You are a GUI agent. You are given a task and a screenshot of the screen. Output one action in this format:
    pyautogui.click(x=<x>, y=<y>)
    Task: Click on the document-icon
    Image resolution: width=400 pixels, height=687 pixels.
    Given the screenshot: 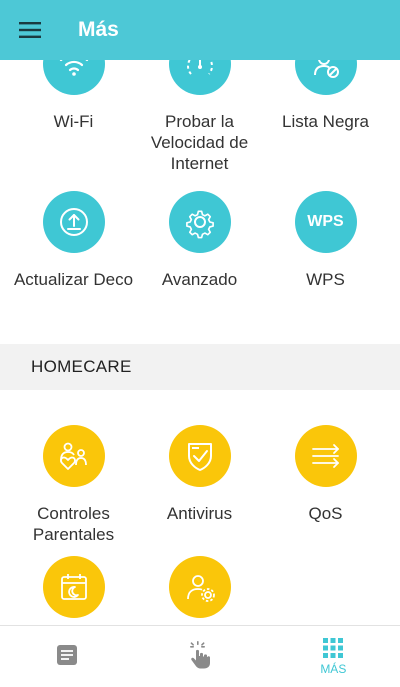 What is the action you would take?
    pyautogui.click(x=66, y=654)
    